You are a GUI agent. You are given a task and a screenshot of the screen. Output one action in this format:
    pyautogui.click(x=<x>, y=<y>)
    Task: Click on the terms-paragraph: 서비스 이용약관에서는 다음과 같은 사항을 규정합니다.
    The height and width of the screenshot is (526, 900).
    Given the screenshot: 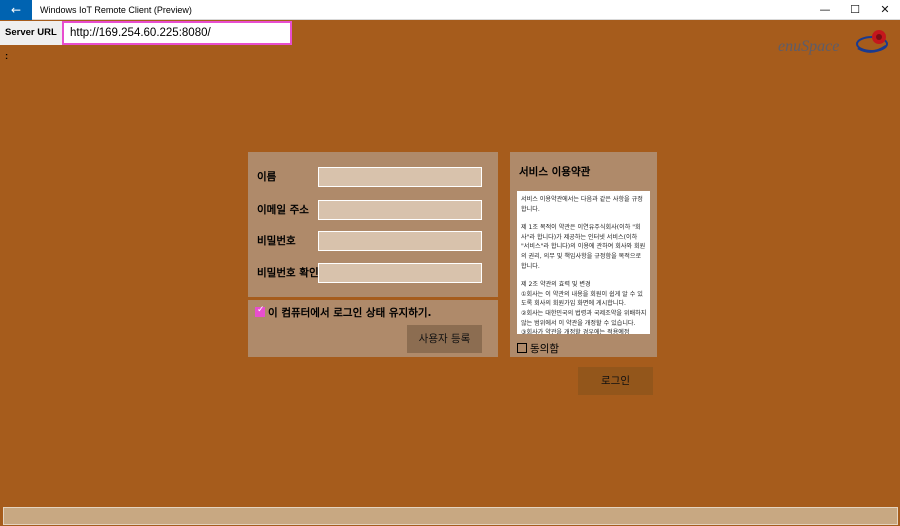 What is the action you would take?
    pyautogui.click(x=582, y=204)
    